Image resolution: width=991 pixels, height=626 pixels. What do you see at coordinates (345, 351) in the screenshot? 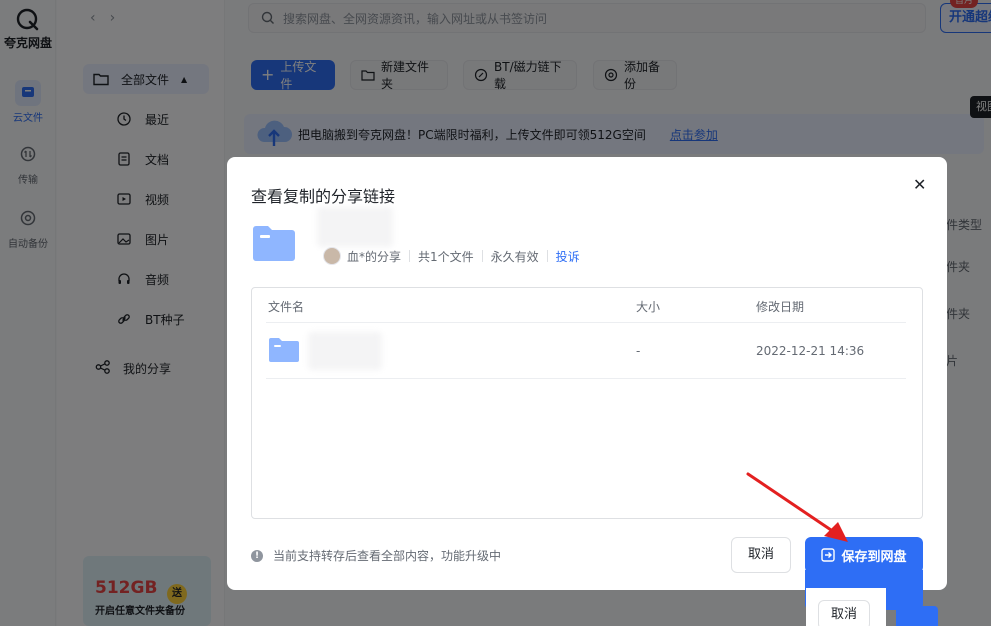
I see `blurred-file-name` at bounding box center [345, 351].